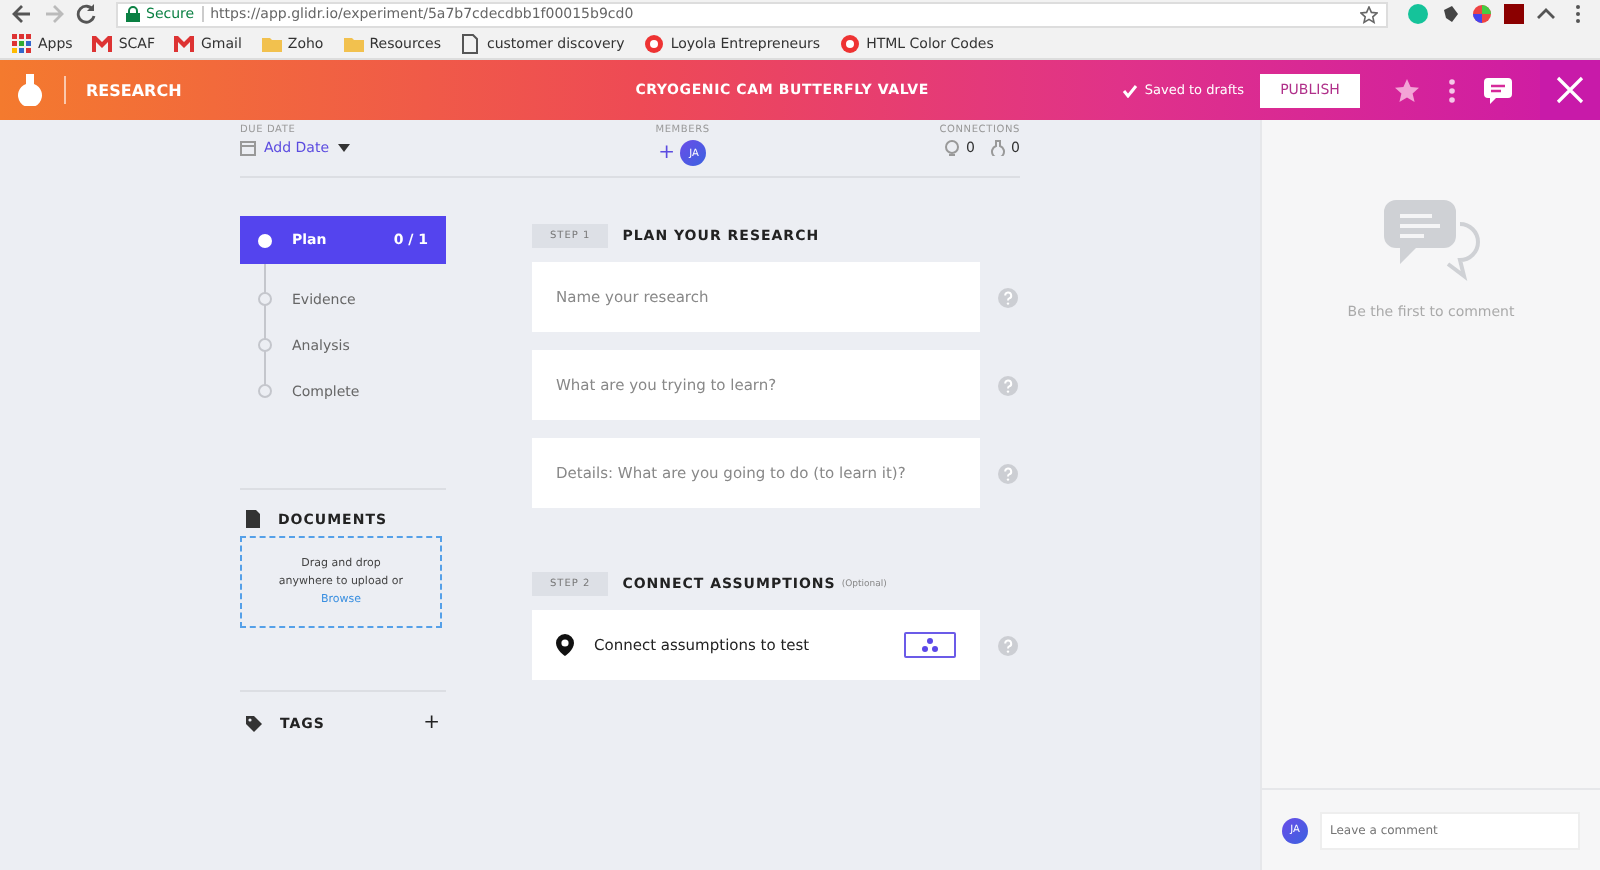 This screenshot has width=1600, height=870. I want to click on add-member-button: +, so click(666, 153).